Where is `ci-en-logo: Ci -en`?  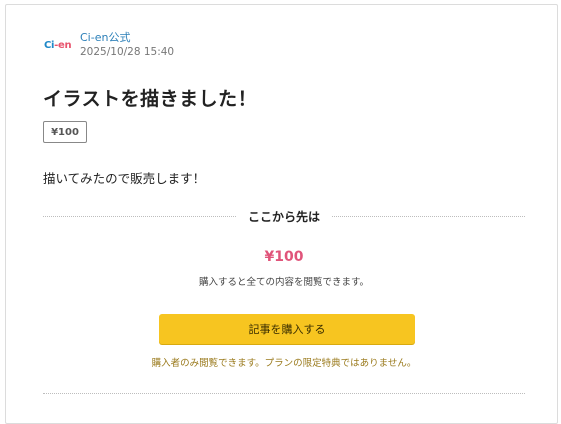 ci-en-logo: Ci -en is located at coordinates (58, 45).